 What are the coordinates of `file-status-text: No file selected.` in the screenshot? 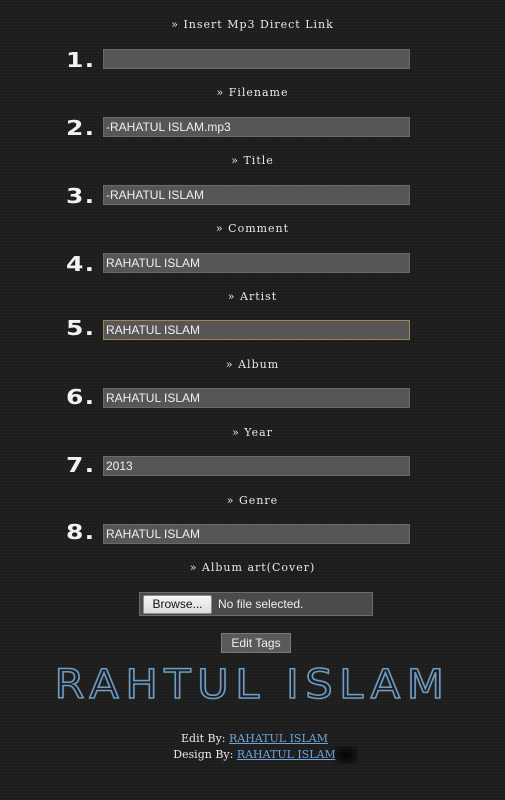 It's located at (261, 604).